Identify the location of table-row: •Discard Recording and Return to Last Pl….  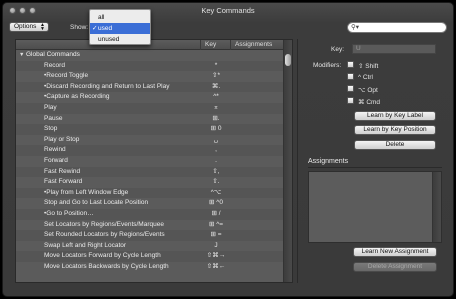
(150, 87).